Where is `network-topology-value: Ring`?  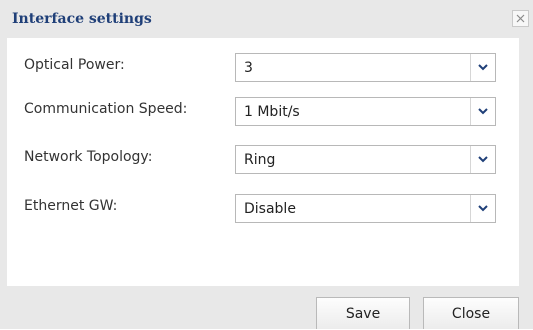 network-topology-value: Ring is located at coordinates (260, 160).